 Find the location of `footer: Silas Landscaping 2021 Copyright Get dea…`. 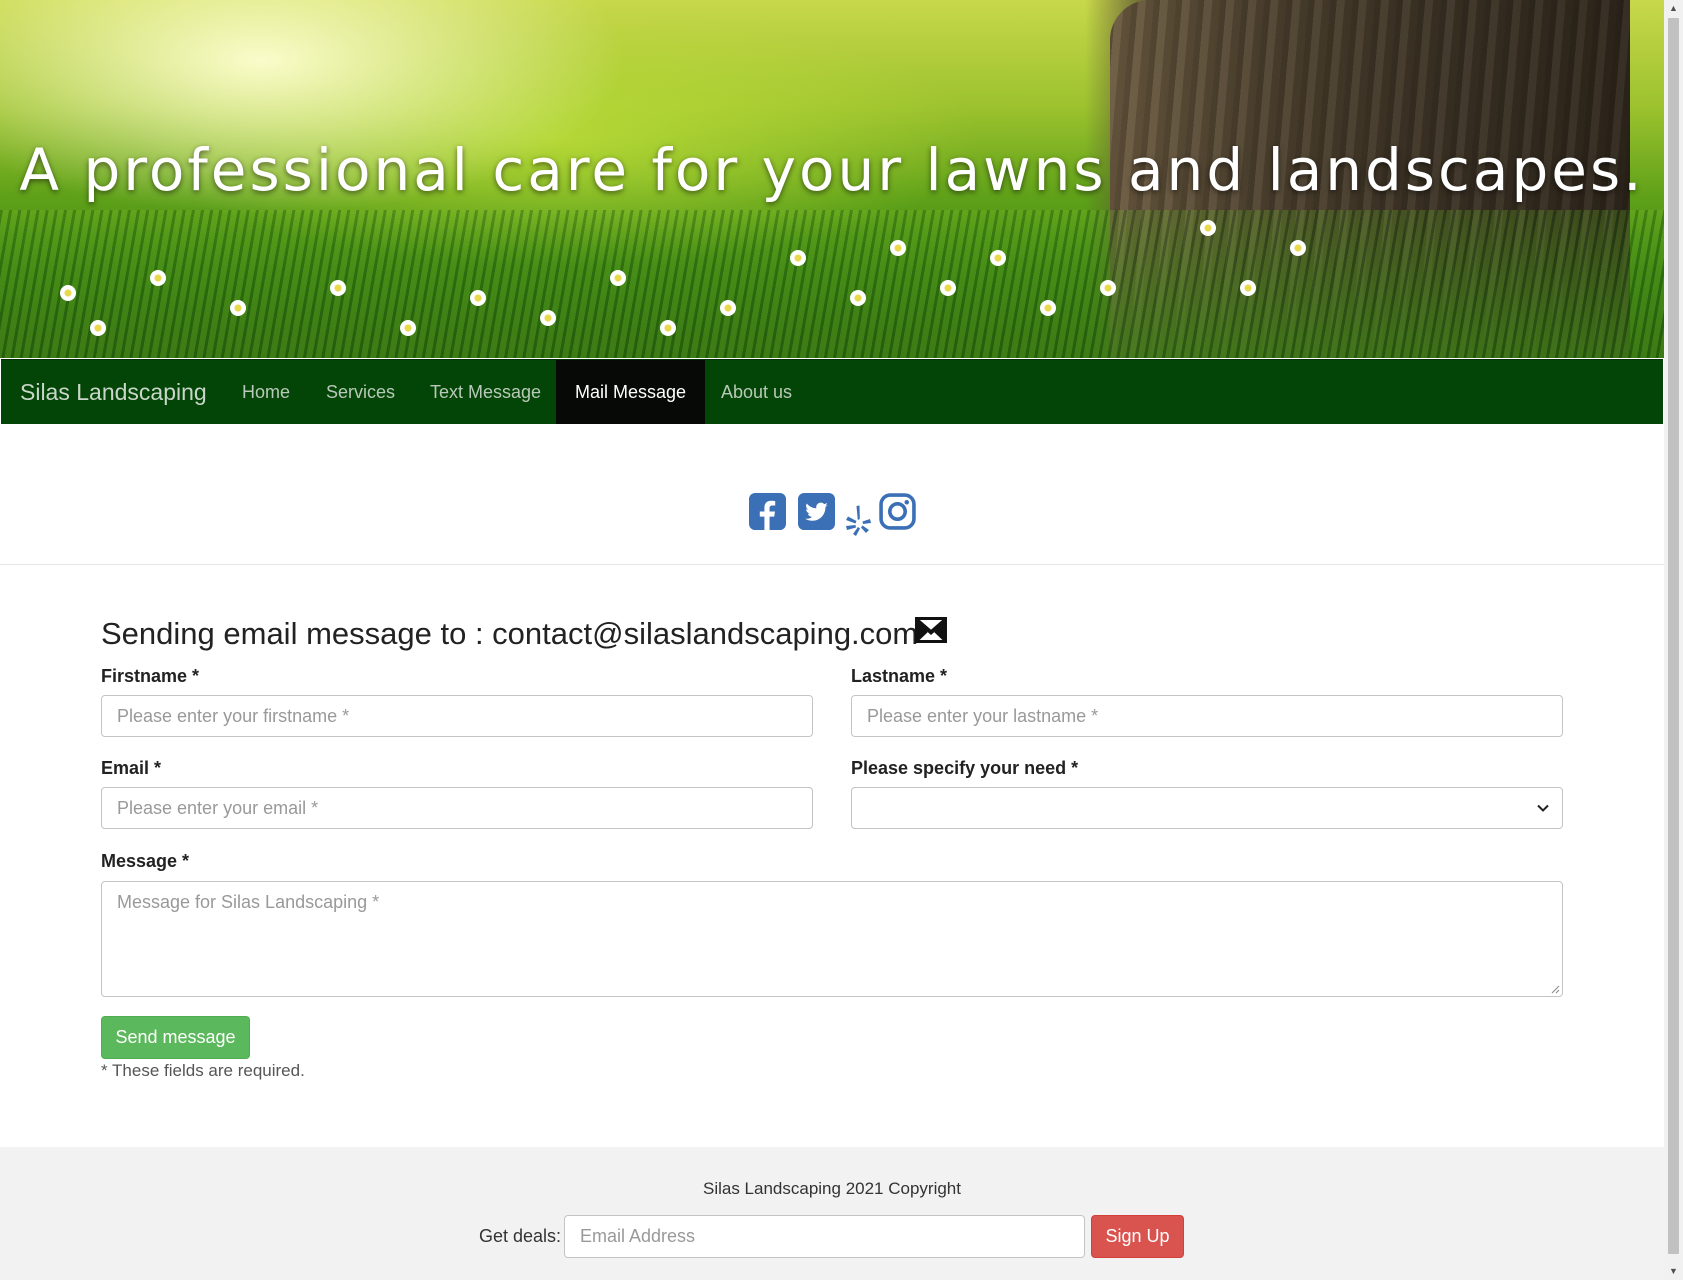

footer: Silas Landscaping 2021 Copyright Get dea… is located at coordinates (832, 1213).